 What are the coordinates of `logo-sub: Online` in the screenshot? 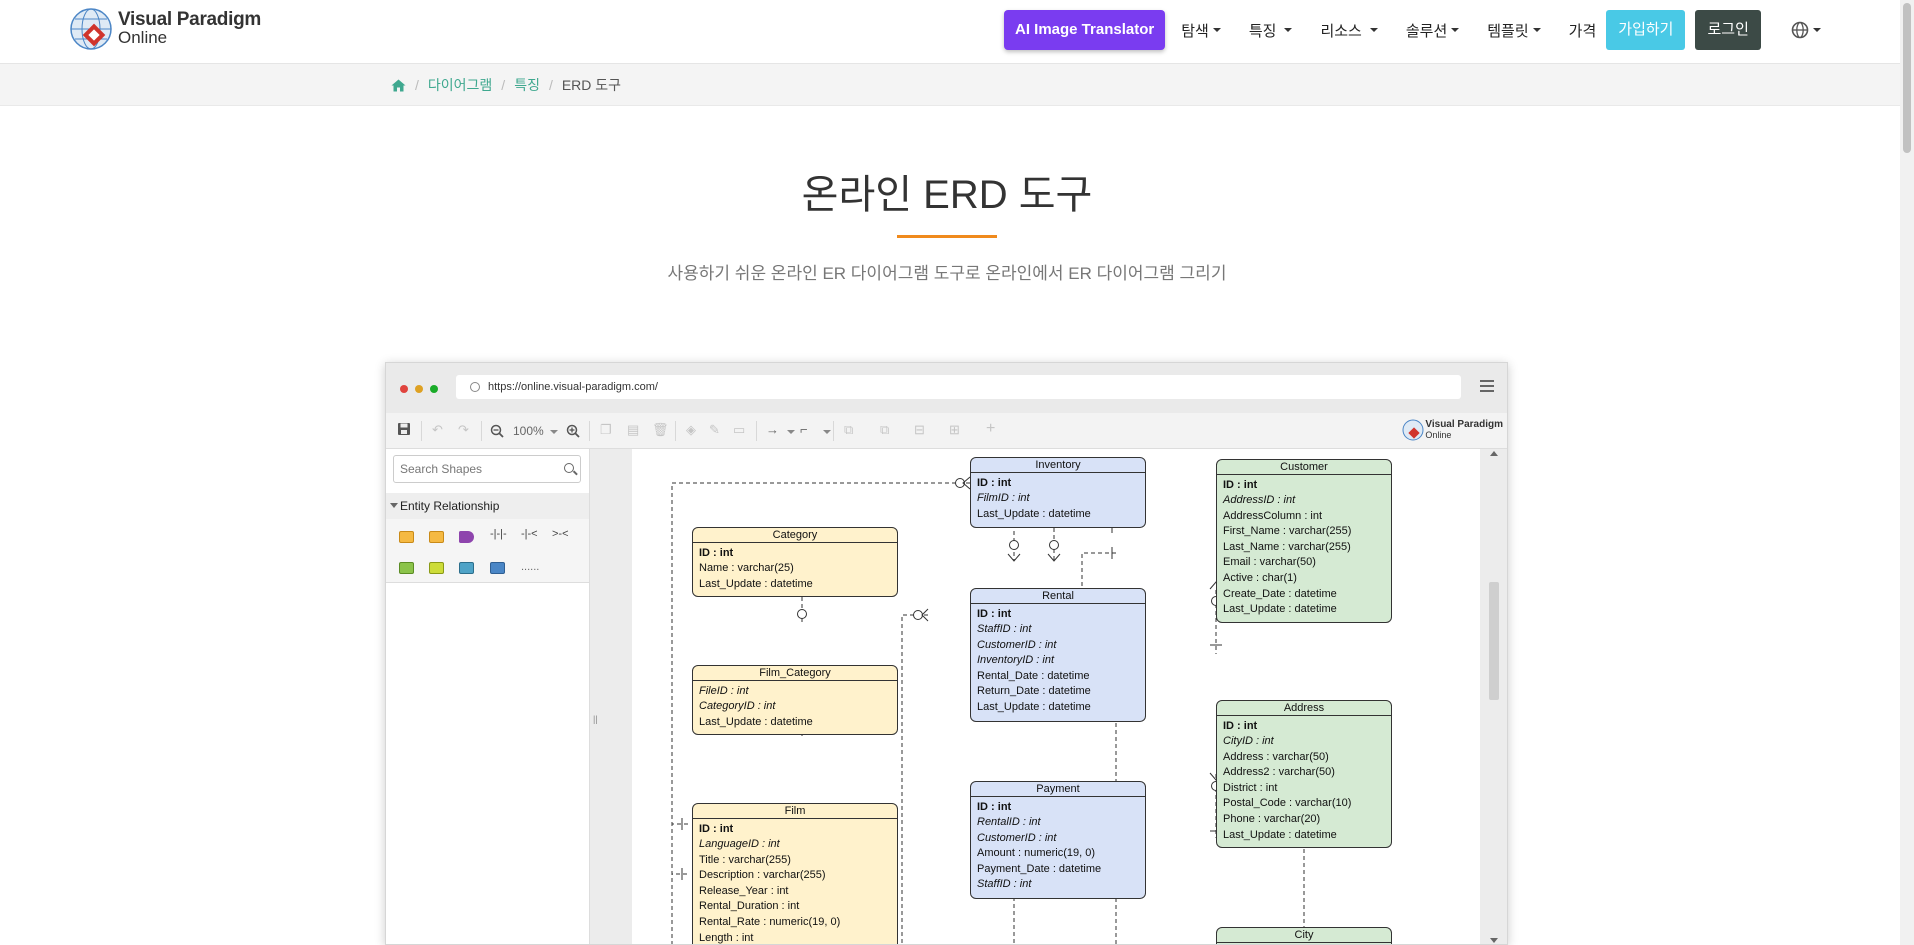 It's located at (143, 37).